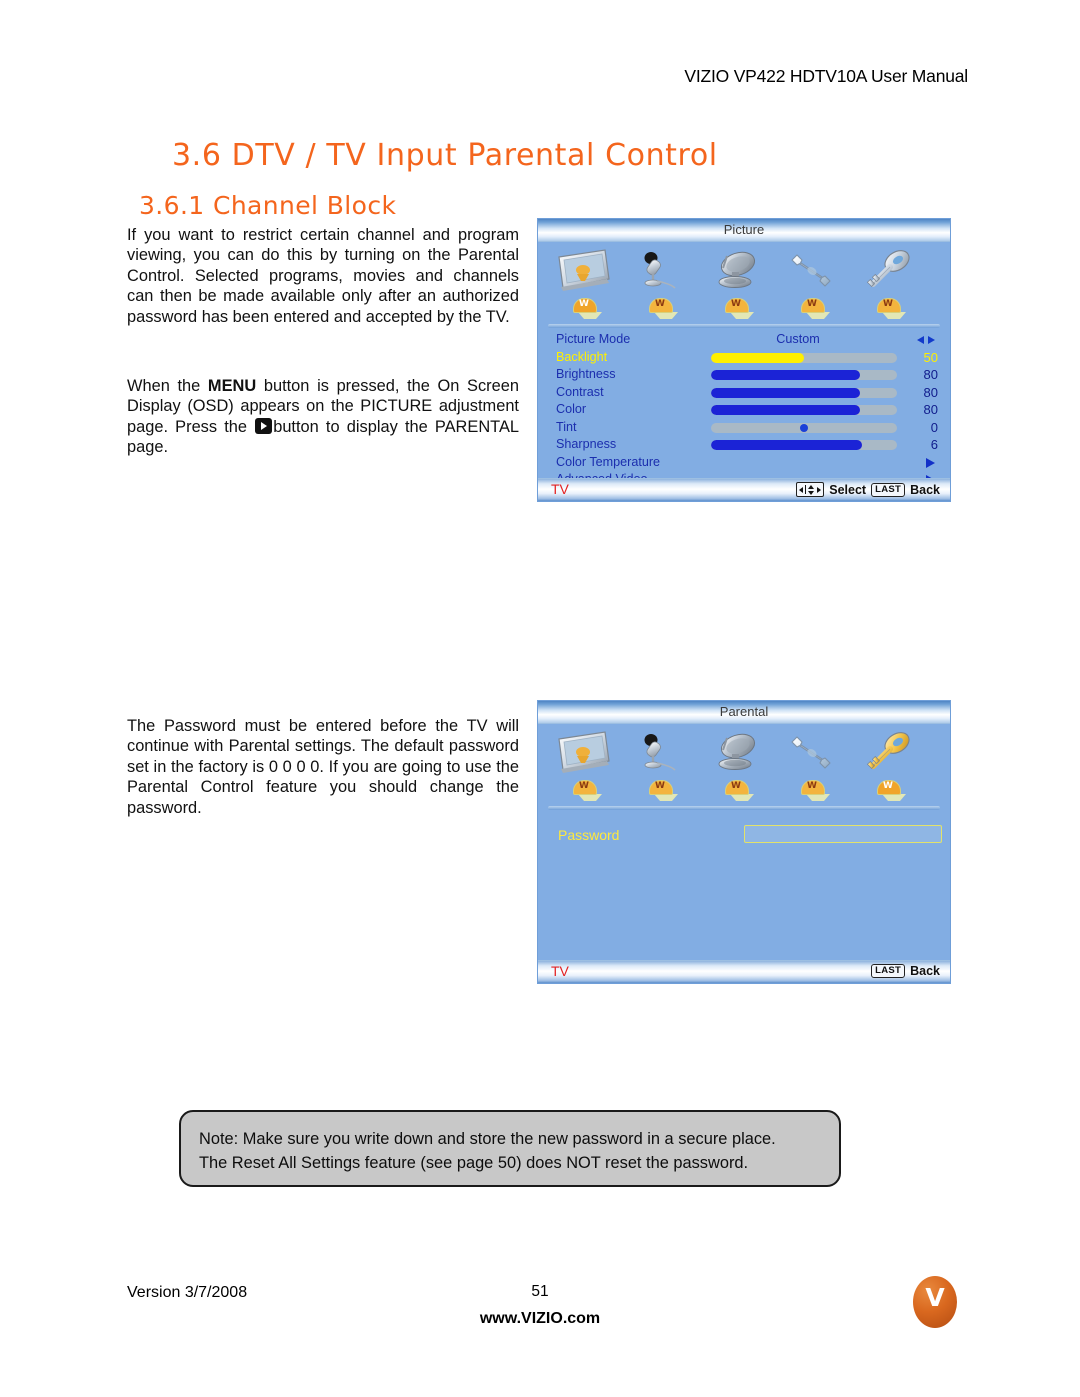 The width and height of the screenshot is (1080, 1397). What do you see at coordinates (848, 489) in the screenshot?
I see `osd-picture-select-label: Select` at bounding box center [848, 489].